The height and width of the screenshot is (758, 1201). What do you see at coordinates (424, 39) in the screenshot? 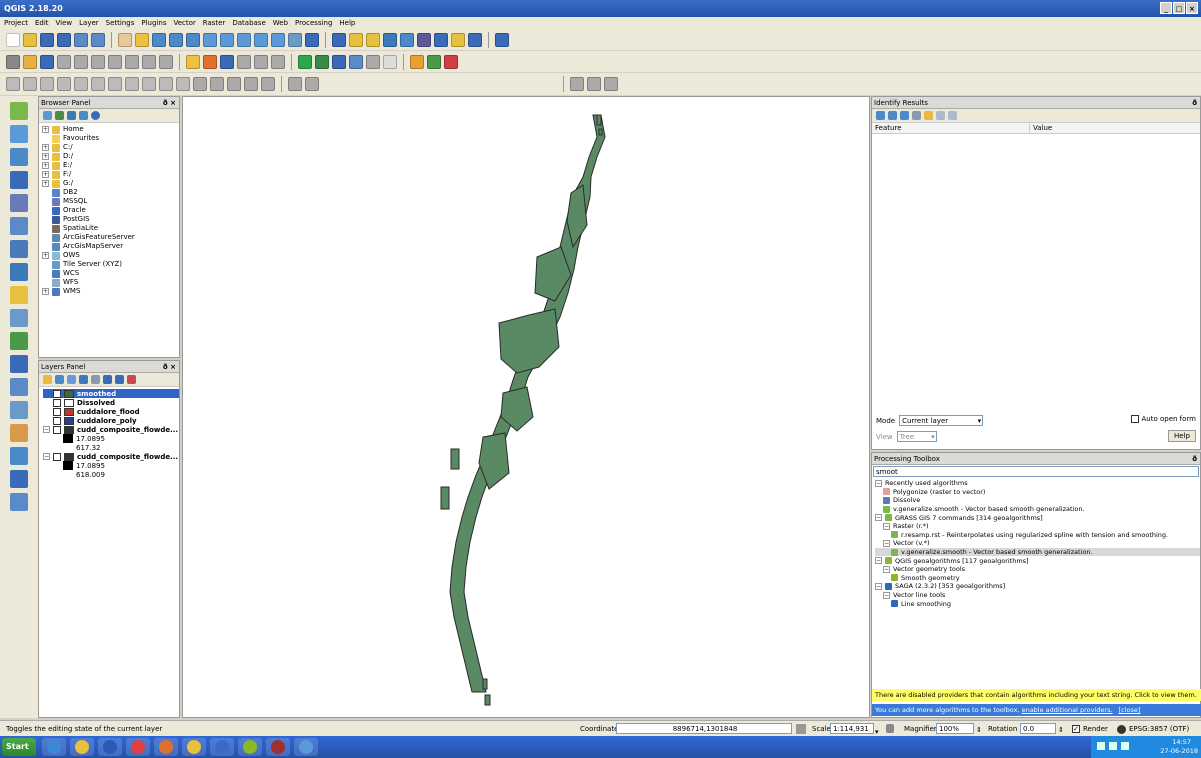
I see `statistics-icon` at bounding box center [424, 39].